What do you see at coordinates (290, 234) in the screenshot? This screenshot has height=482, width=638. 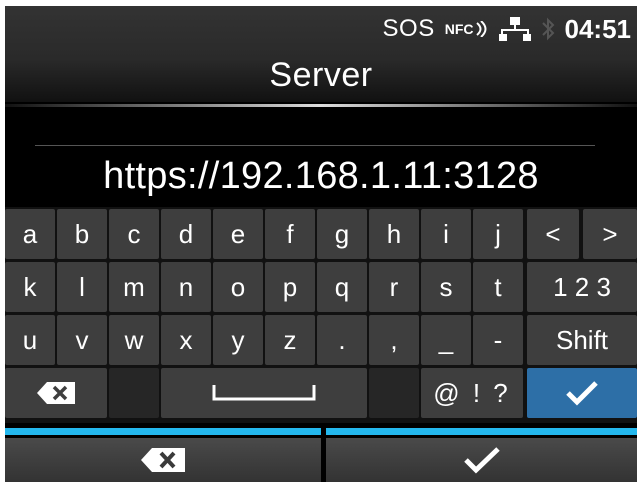 I see `key-f: f` at bounding box center [290, 234].